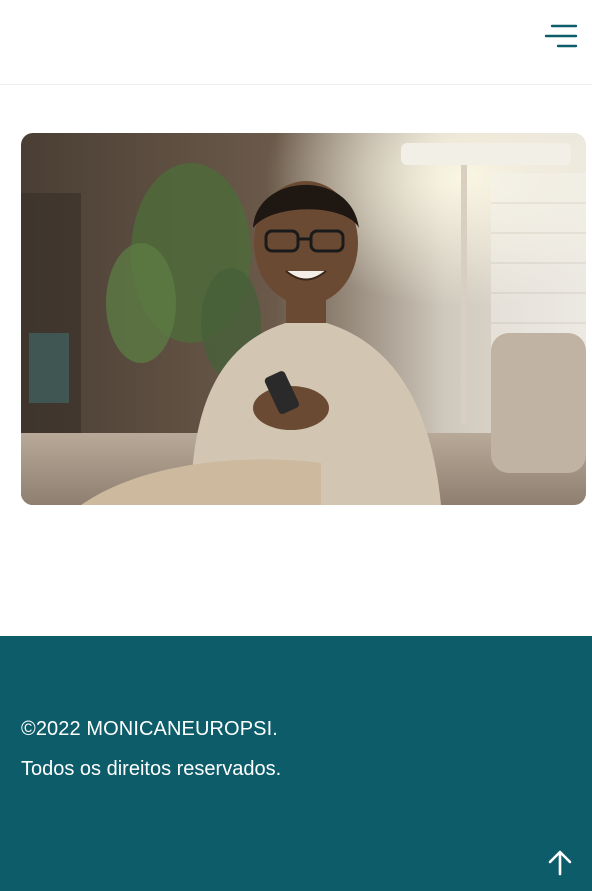  I want to click on menu-button, so click(561, 37).